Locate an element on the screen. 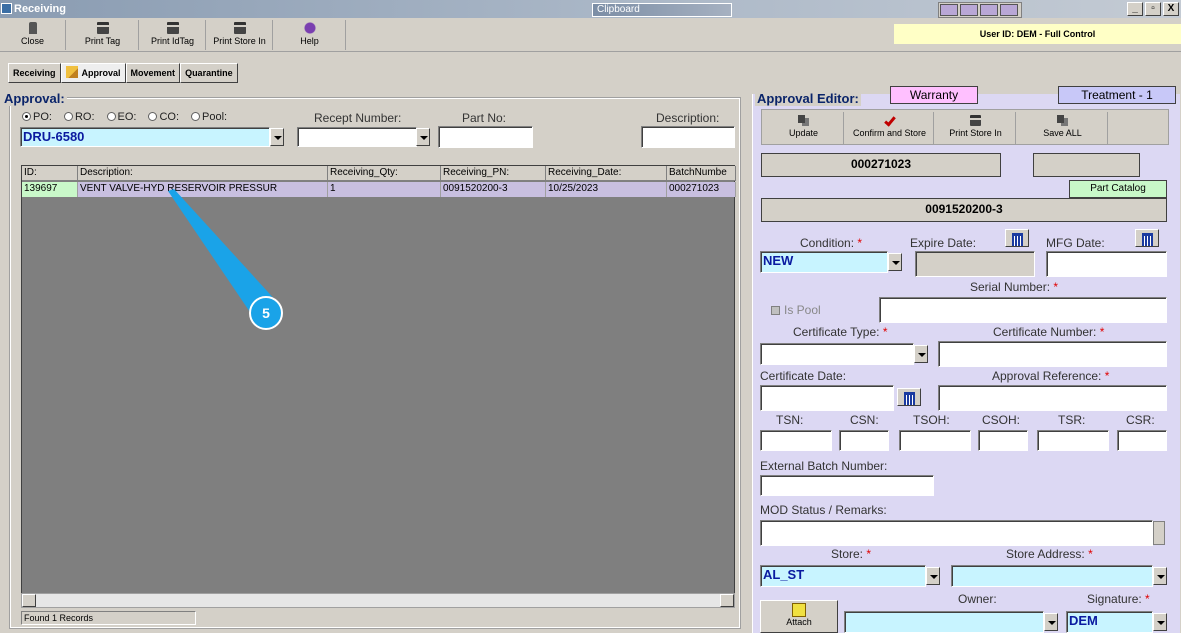 This screenshot has width=1181, height=633. callout-annotation: 5 is located at coordinates (225, 259).